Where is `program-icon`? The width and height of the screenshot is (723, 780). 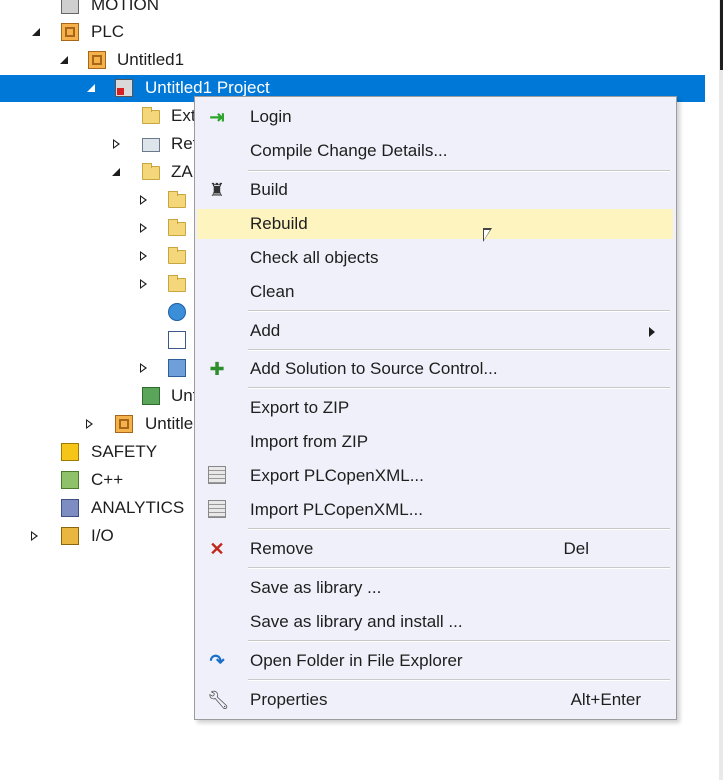 program-icon is located at coordinates (177, 368).